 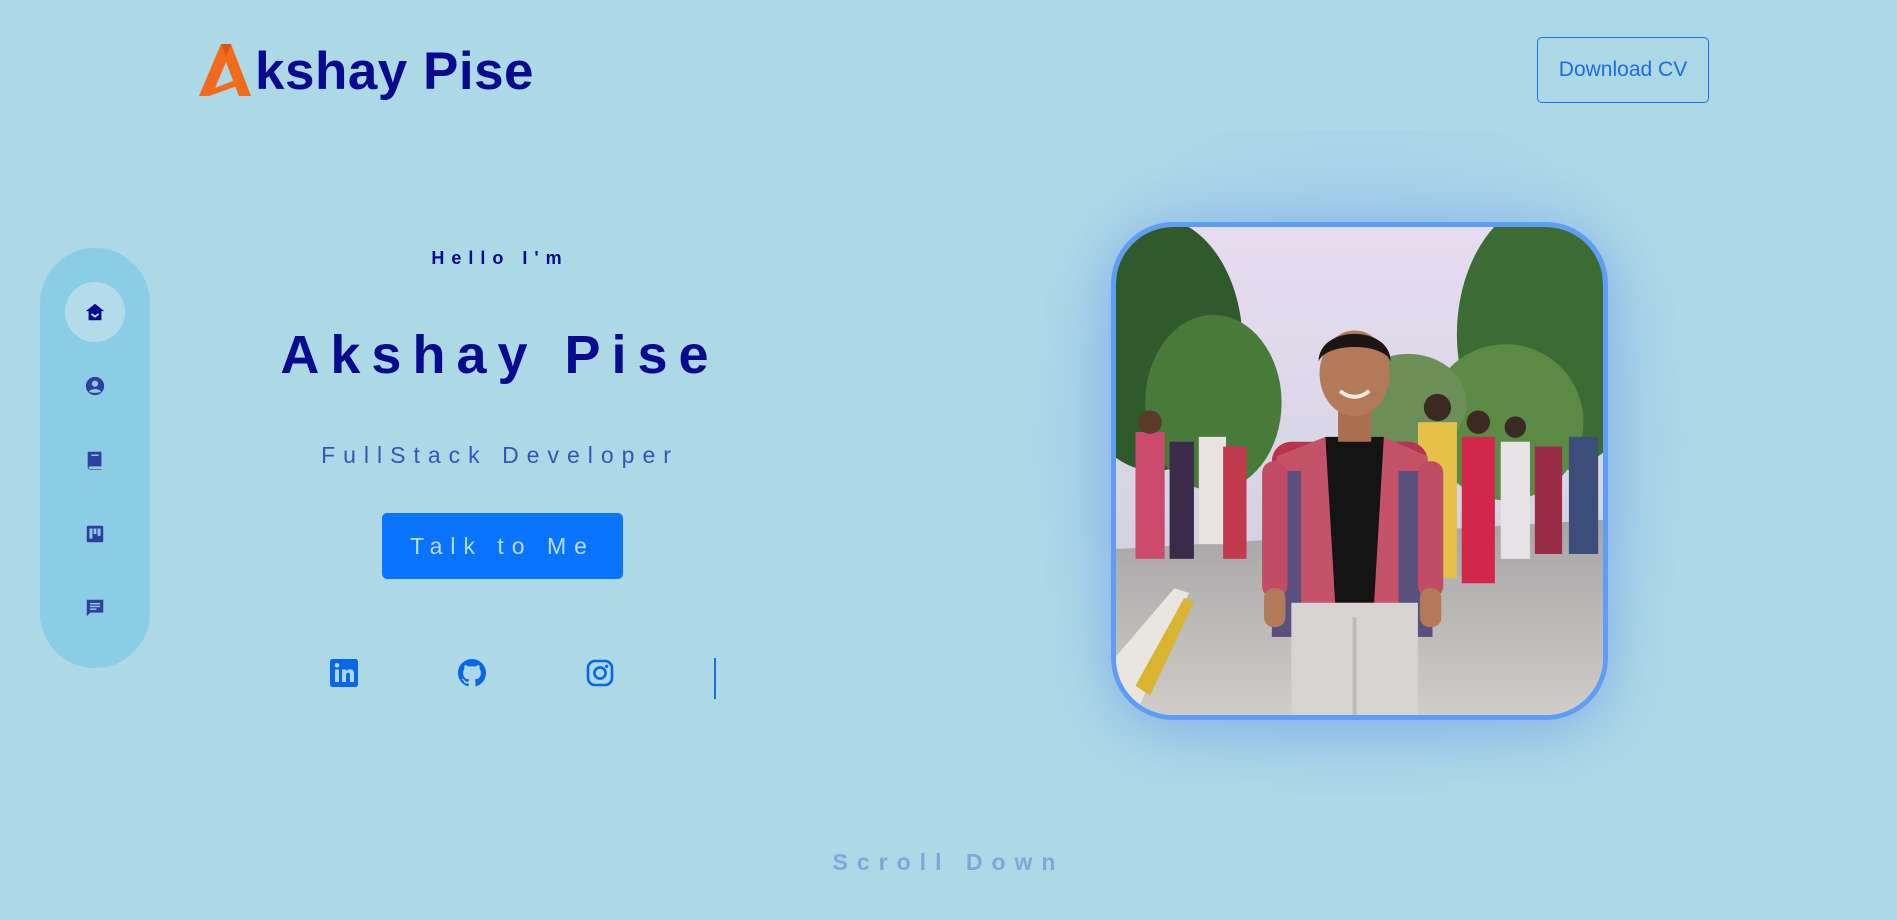 I want to click on role-subtitle: FullStack Developer, so click(x=500, y=455).